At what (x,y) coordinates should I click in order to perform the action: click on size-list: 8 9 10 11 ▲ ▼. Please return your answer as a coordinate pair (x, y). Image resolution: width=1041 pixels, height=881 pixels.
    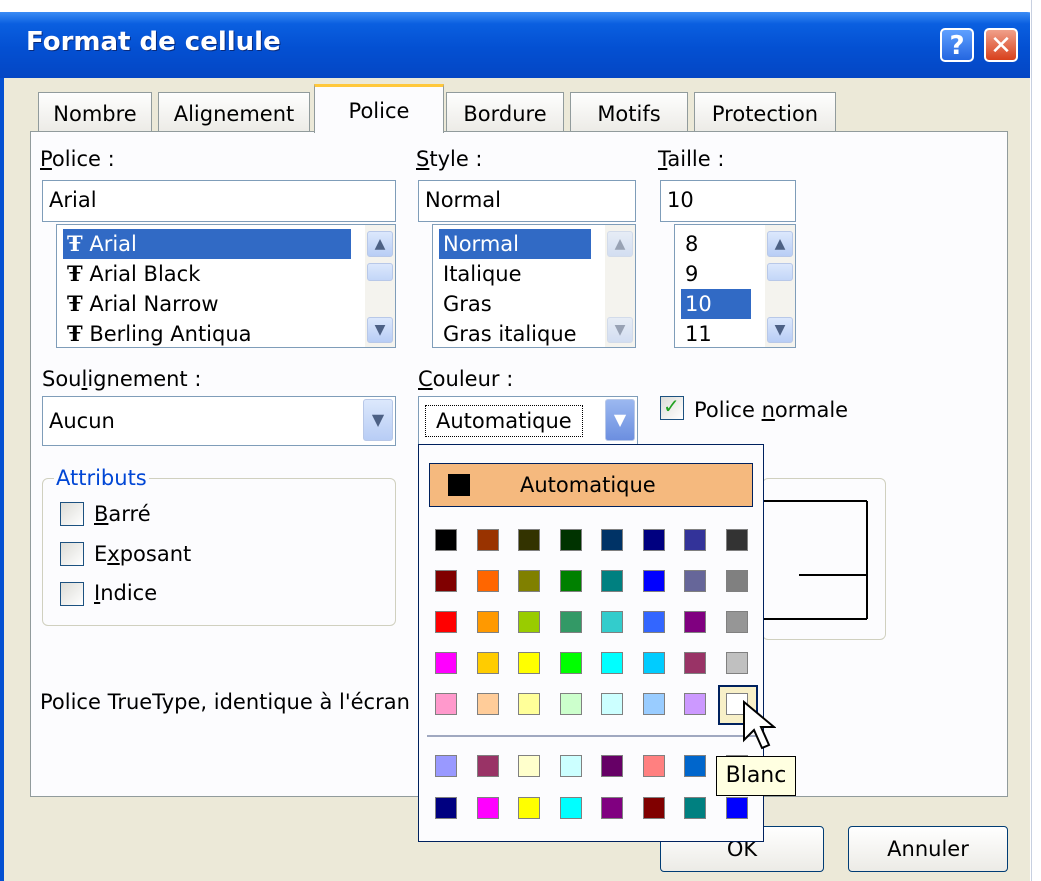
    Looking at the image, I should click on (735, 286).